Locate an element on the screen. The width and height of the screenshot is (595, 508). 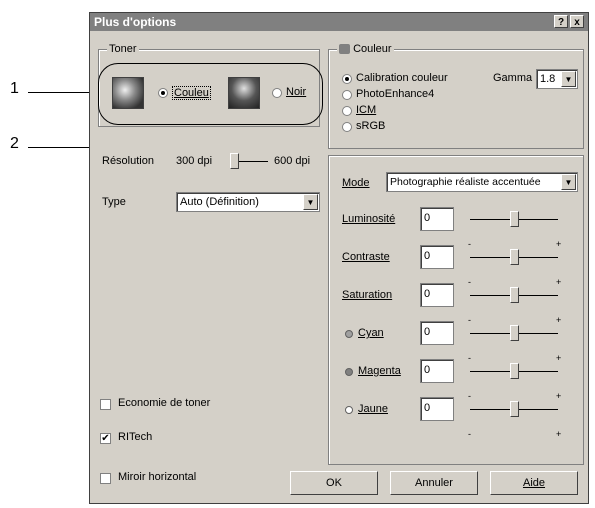
resolution-label: Résolution is located at coordinates (128, 161).